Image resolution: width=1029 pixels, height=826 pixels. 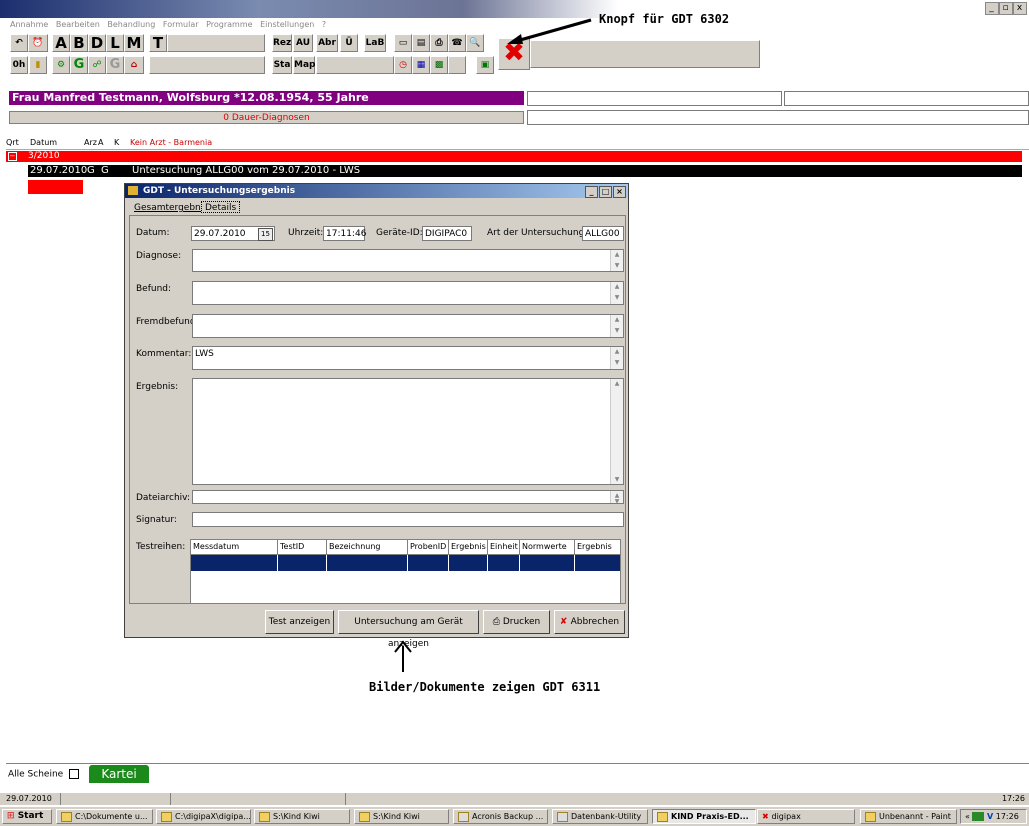 I want to click on phone-icon: ☎, so click(x=457, y=43).